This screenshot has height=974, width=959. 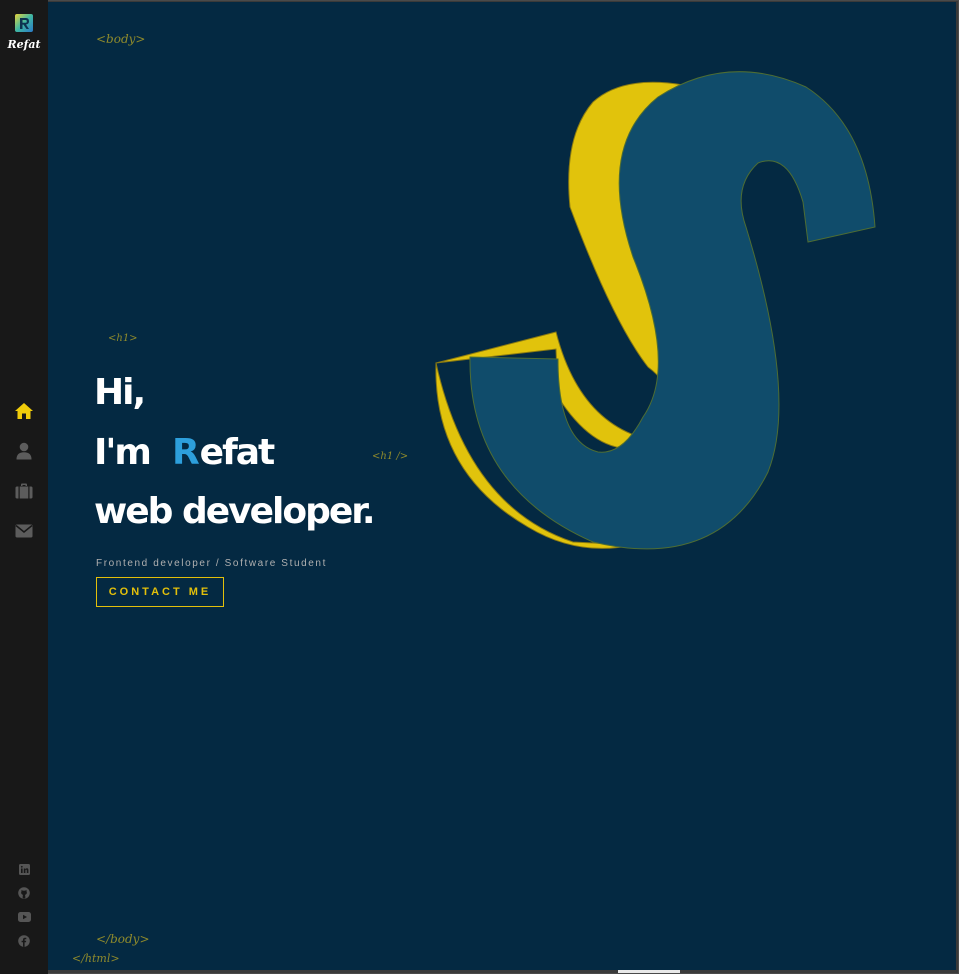 I want to click on hero-role: web developer., so click(x=235, y=511).